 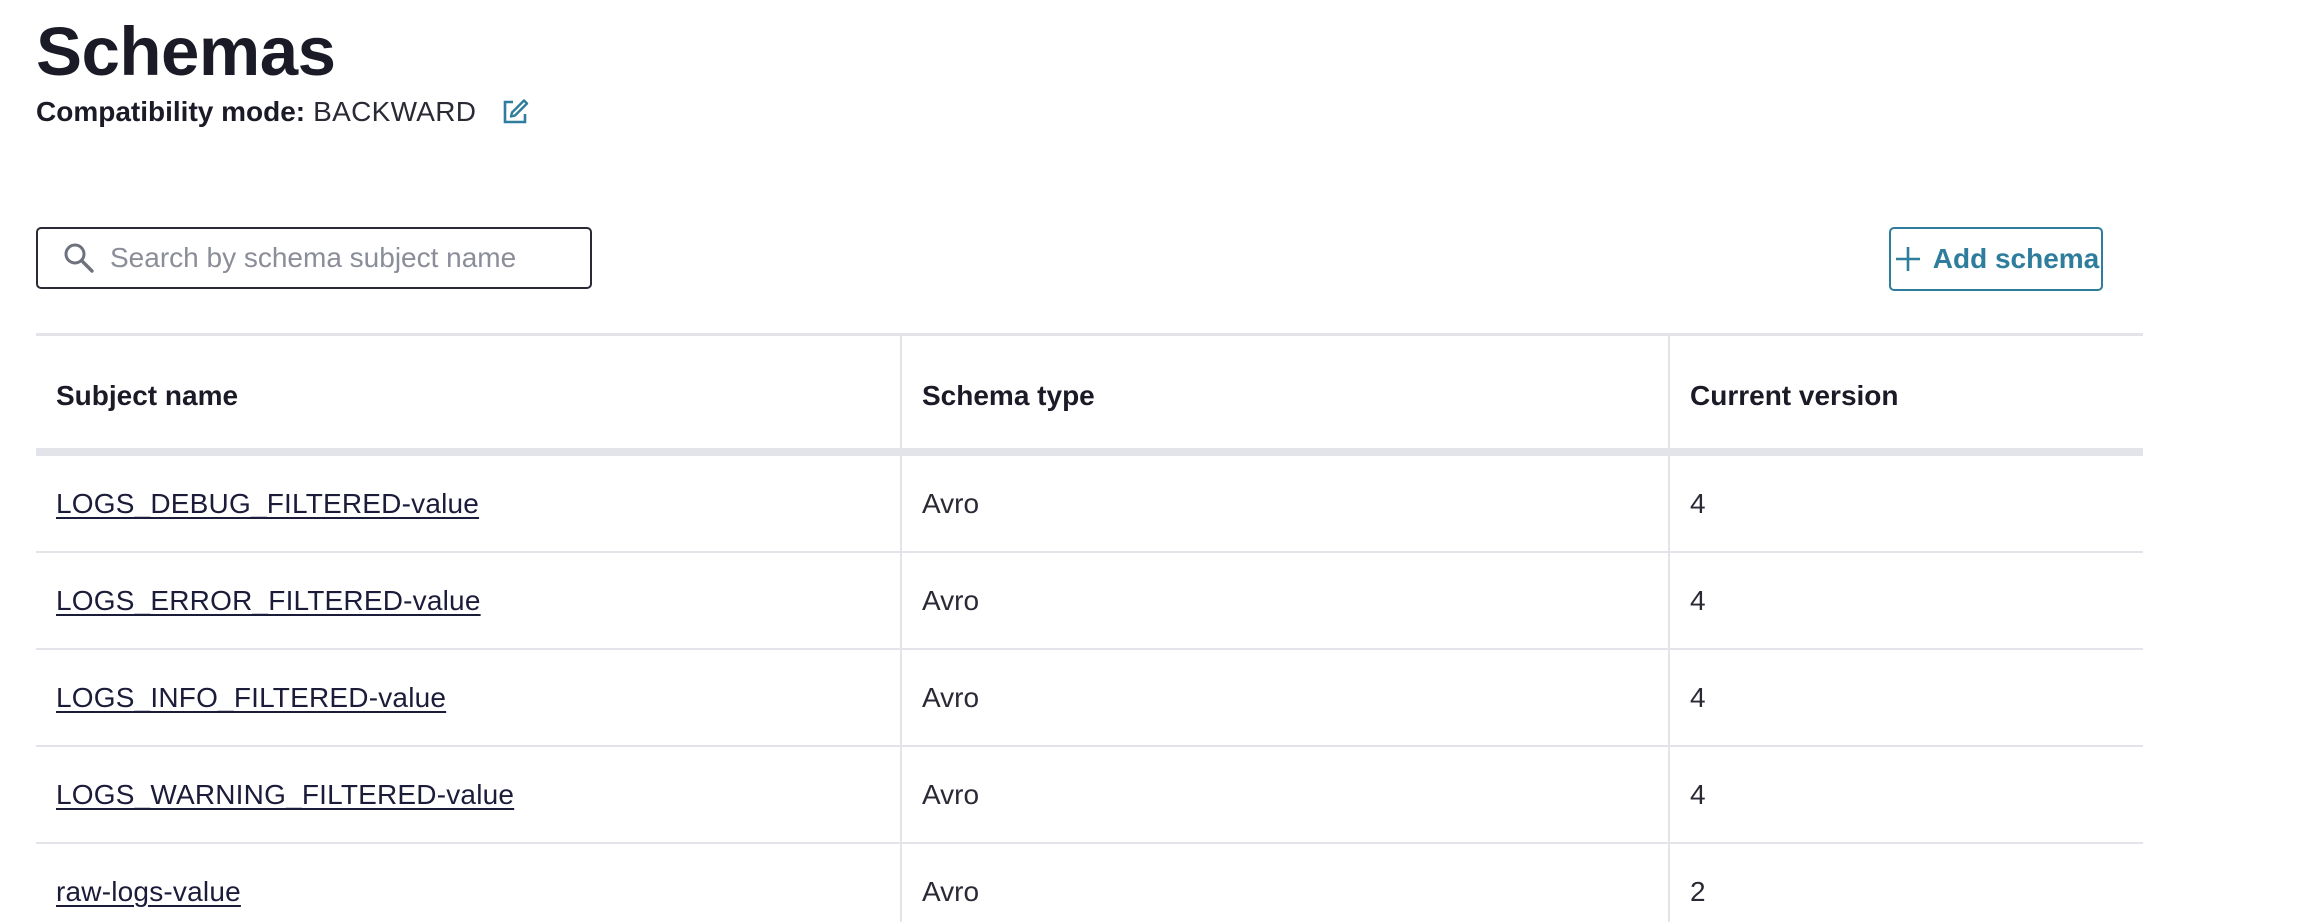 I want to click on table-row: LOGS_WARNING_FILTERED-value Avro 4, so click(x=1089, y=795).